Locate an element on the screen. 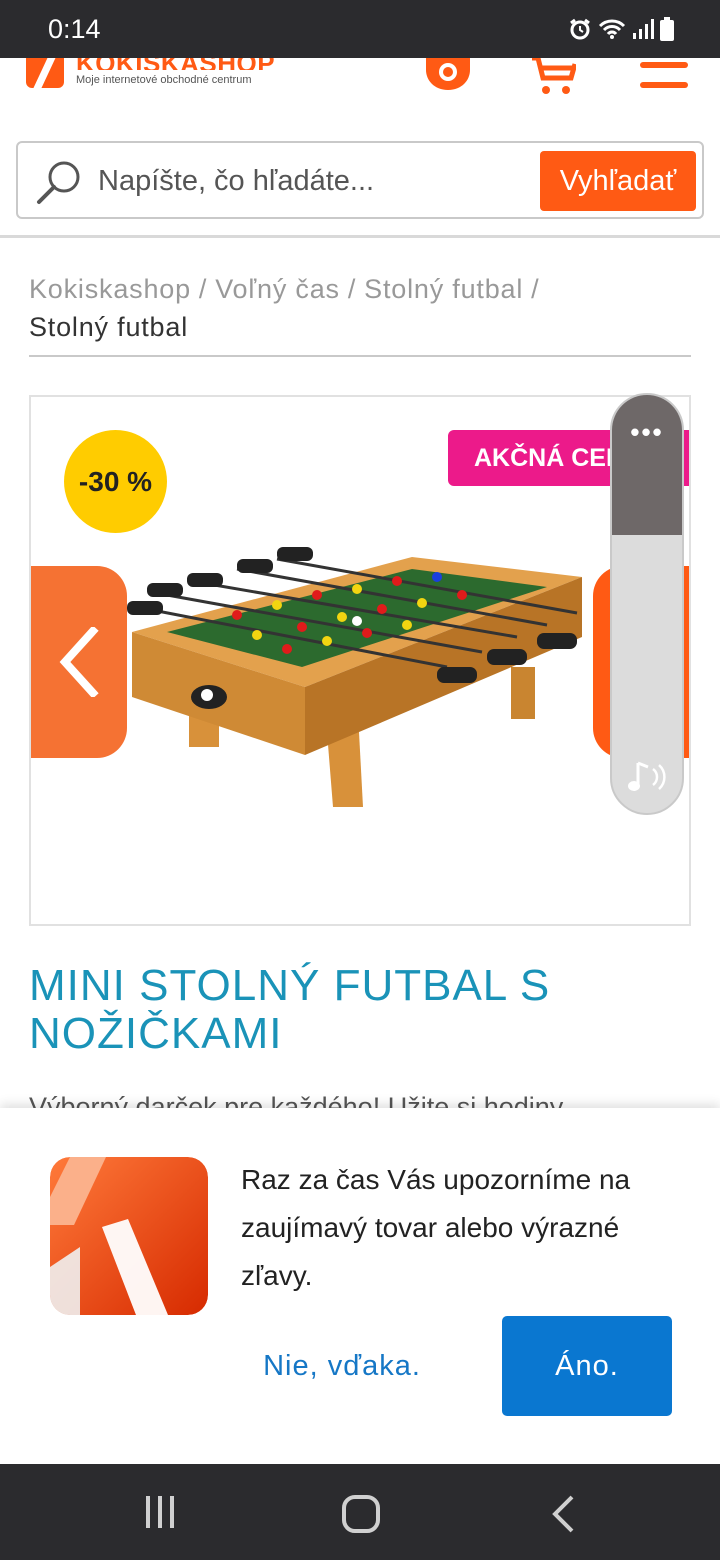 This screenshot has width=720, height=1560. home-icon is located at coordinates (361, 1514).